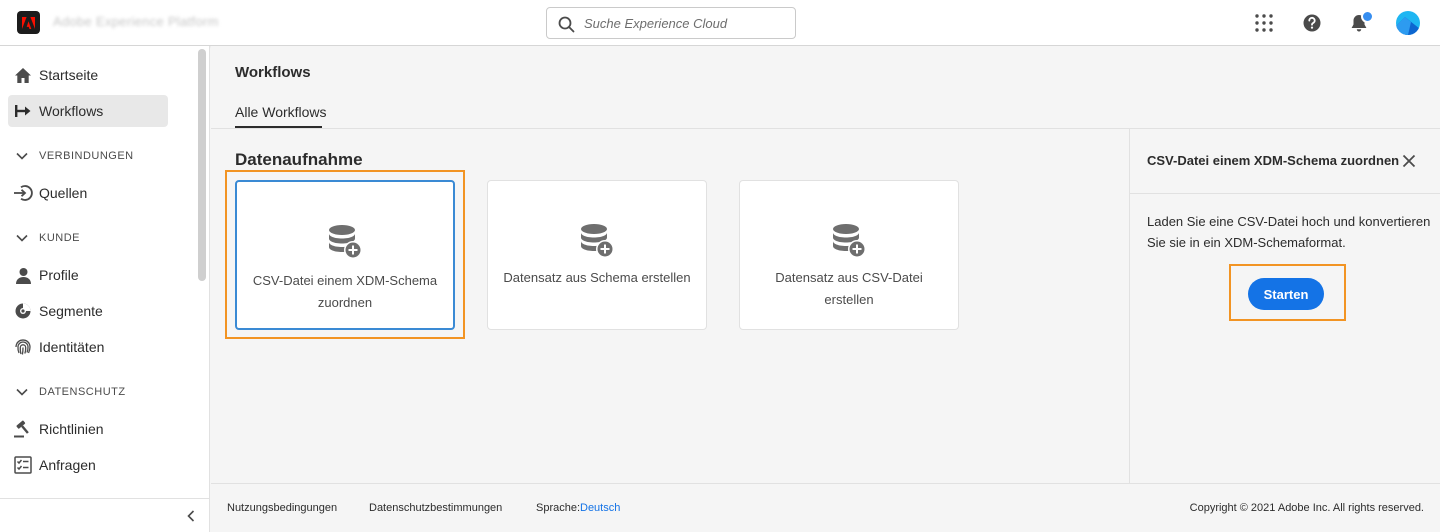  I want to click on search-input: Suche Experience Cloud, so click(671, 23).